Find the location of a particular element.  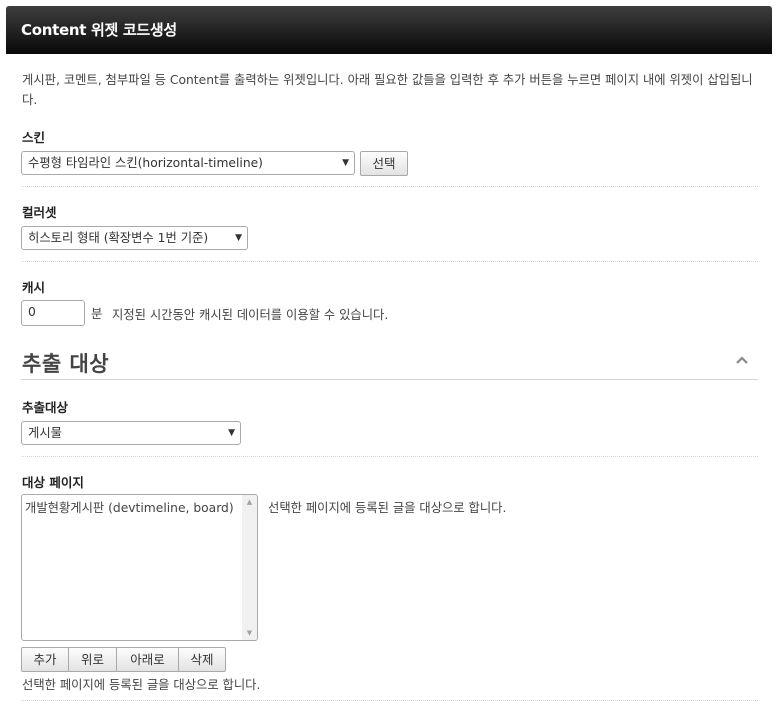

list-item: 개발현황게시판 (devtimeline, board) is located at coordinates (129, 507).